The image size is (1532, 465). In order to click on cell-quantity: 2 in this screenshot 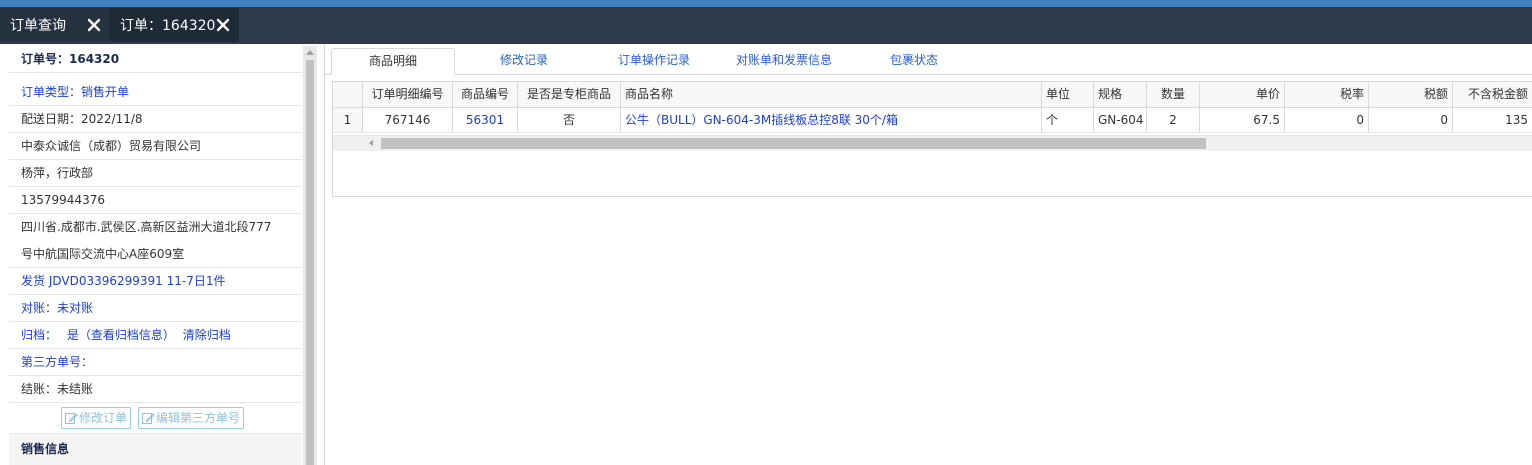, I will do `click(1173, 120)`.